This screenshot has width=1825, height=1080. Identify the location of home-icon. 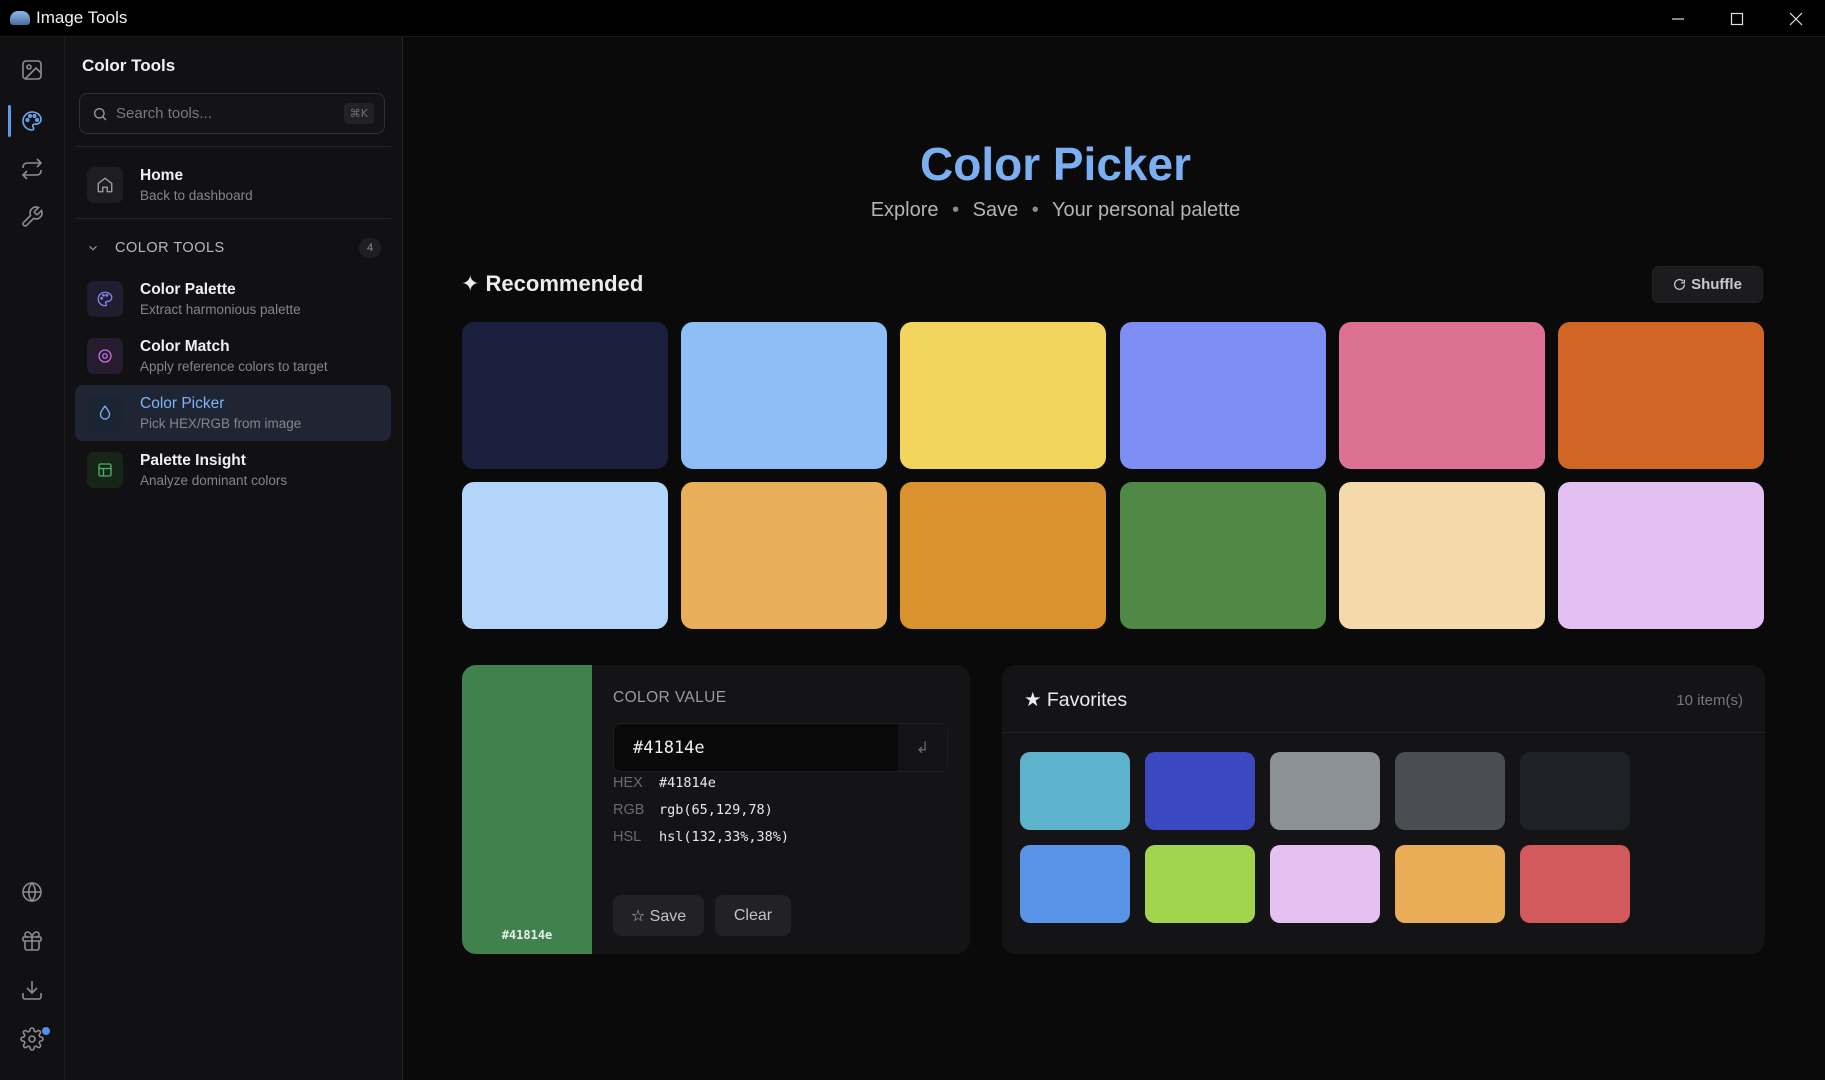
(105, 185).